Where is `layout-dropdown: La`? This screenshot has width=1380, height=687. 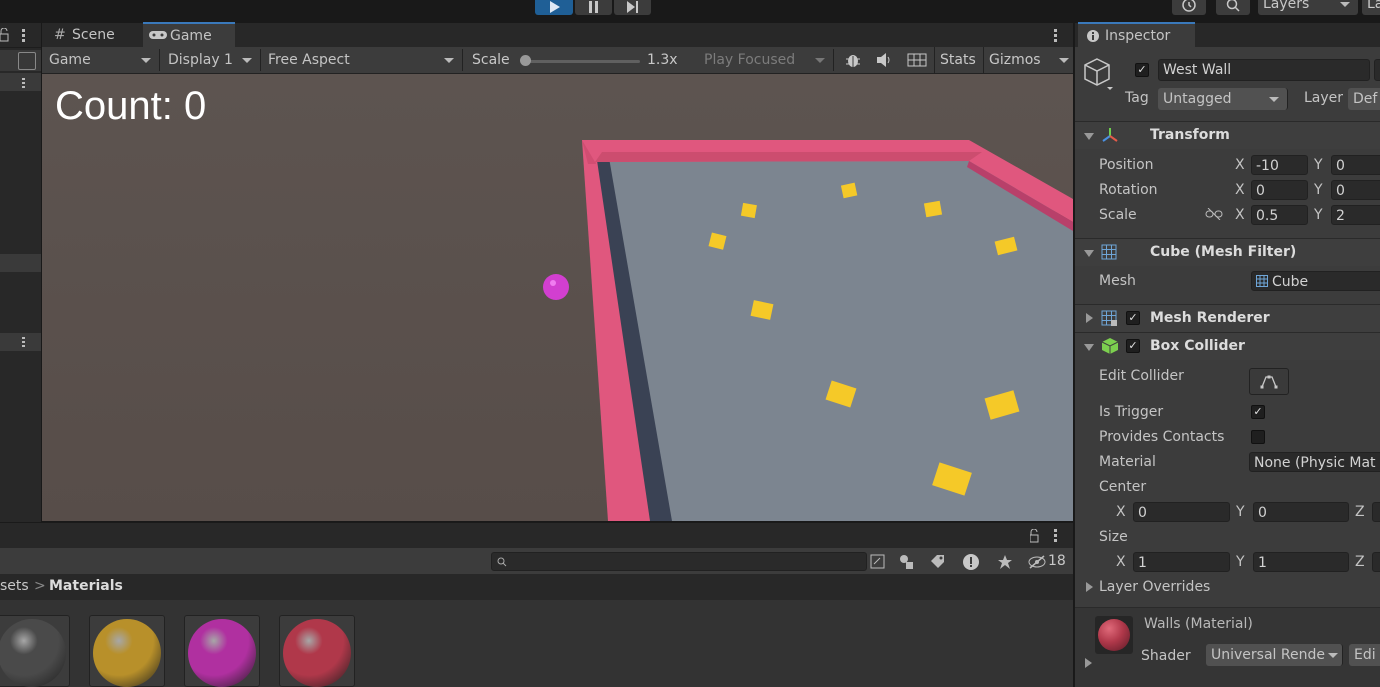
layout-dropdown: La is located at coordinates (1371, 7).